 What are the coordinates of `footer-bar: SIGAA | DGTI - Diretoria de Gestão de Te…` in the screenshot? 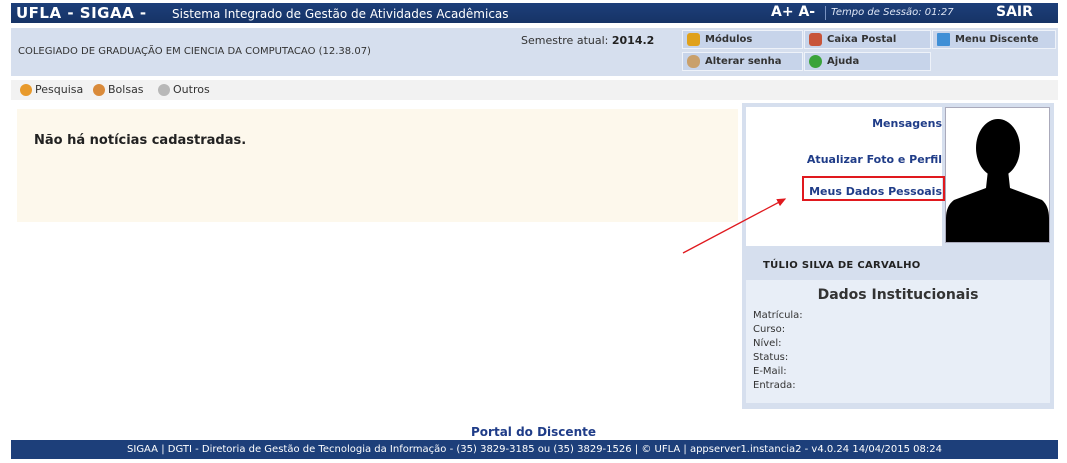 It's located at (534, 449).